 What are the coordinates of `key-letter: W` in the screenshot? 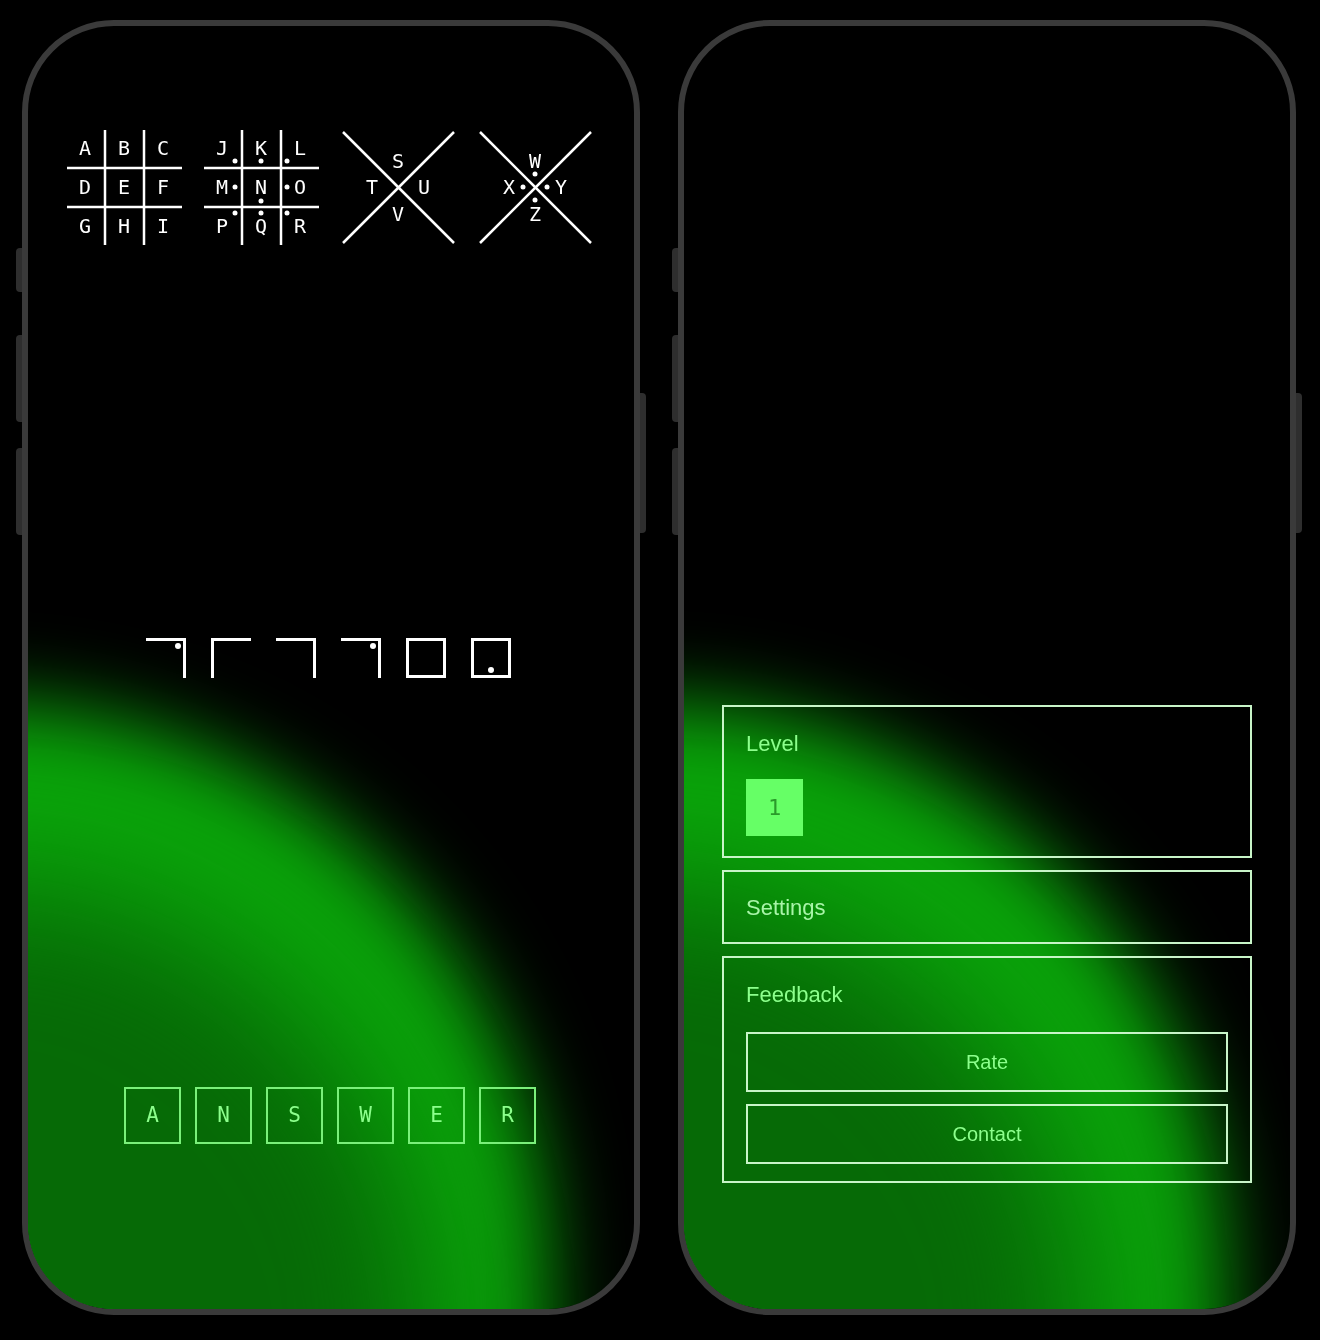 It's located at (535, 161).